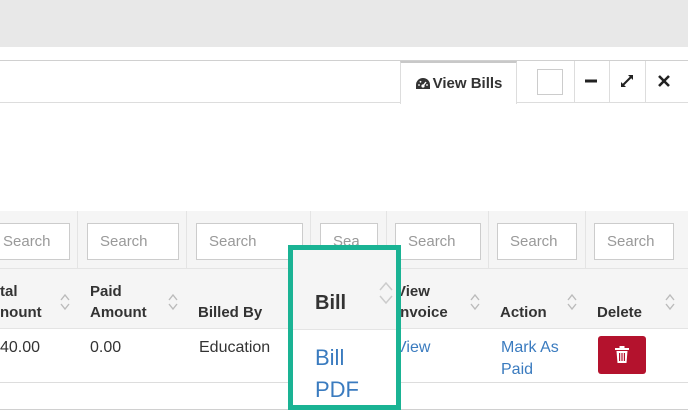 The height and width of the screenshot is (410, 688). I want to click on bill-pdf-link: Bill PDF, so click(350, 374).